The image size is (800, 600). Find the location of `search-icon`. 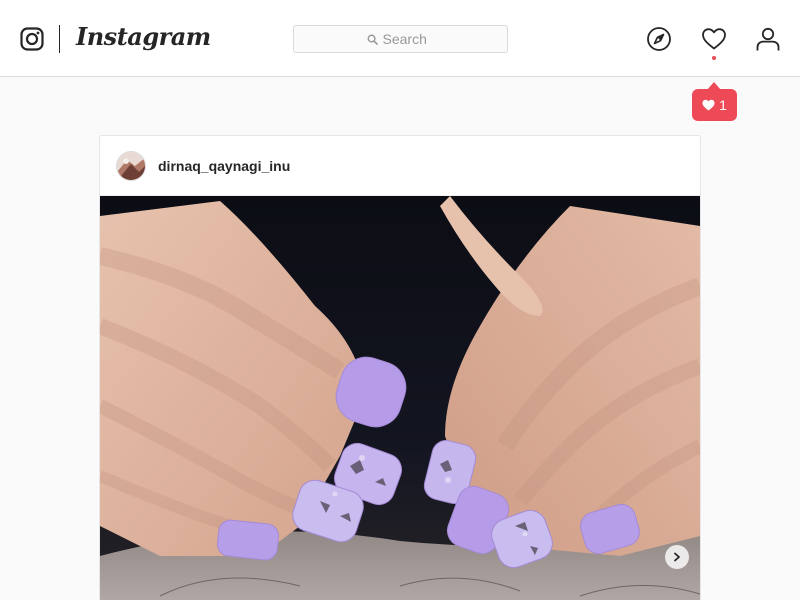

search-icon is located at coordinates (372, 39).